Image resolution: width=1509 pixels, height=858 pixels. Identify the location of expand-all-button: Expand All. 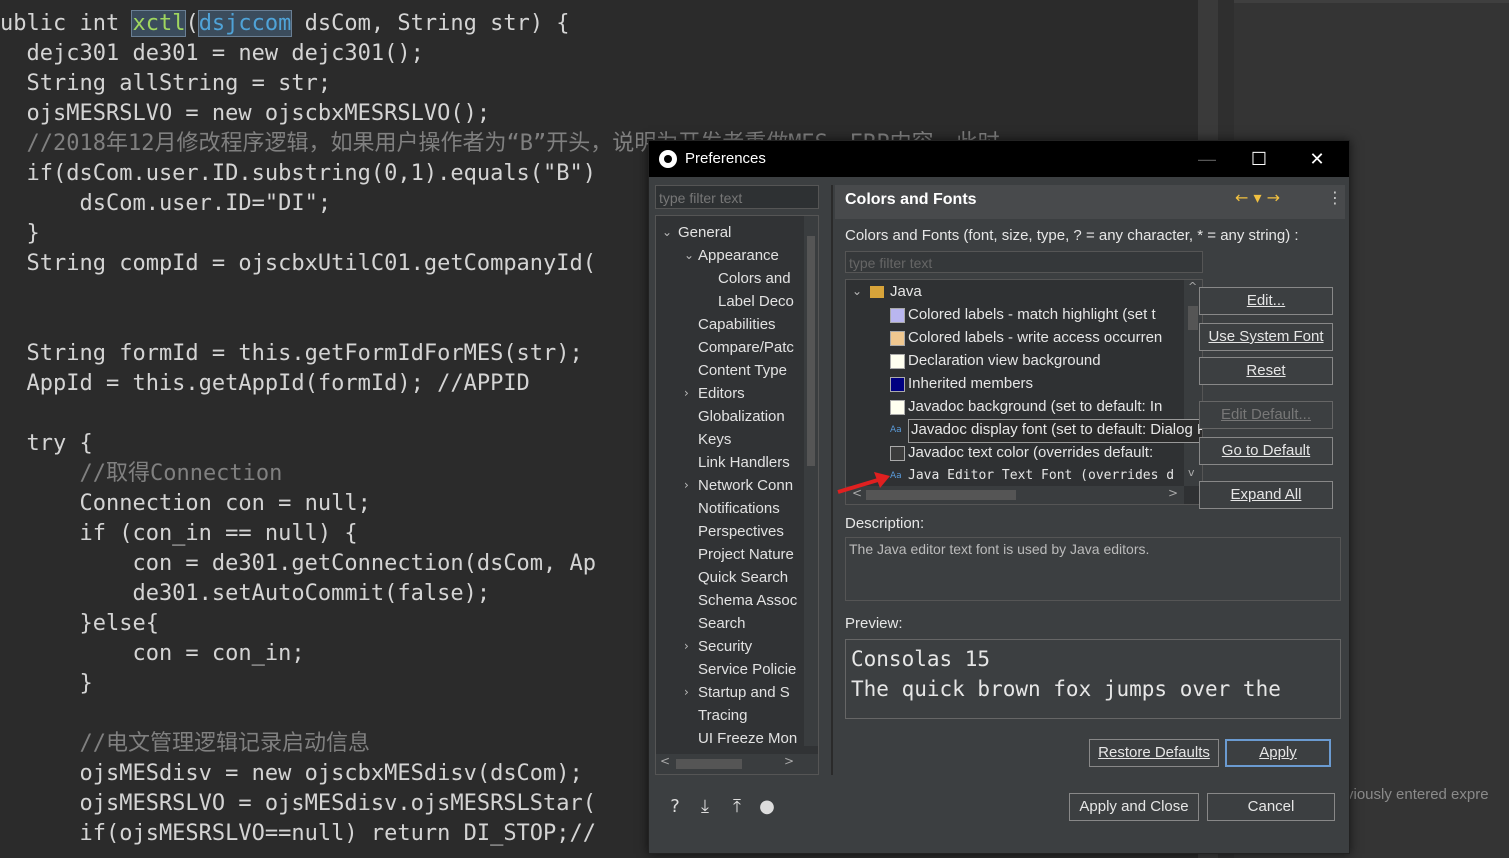
(1266, 495).